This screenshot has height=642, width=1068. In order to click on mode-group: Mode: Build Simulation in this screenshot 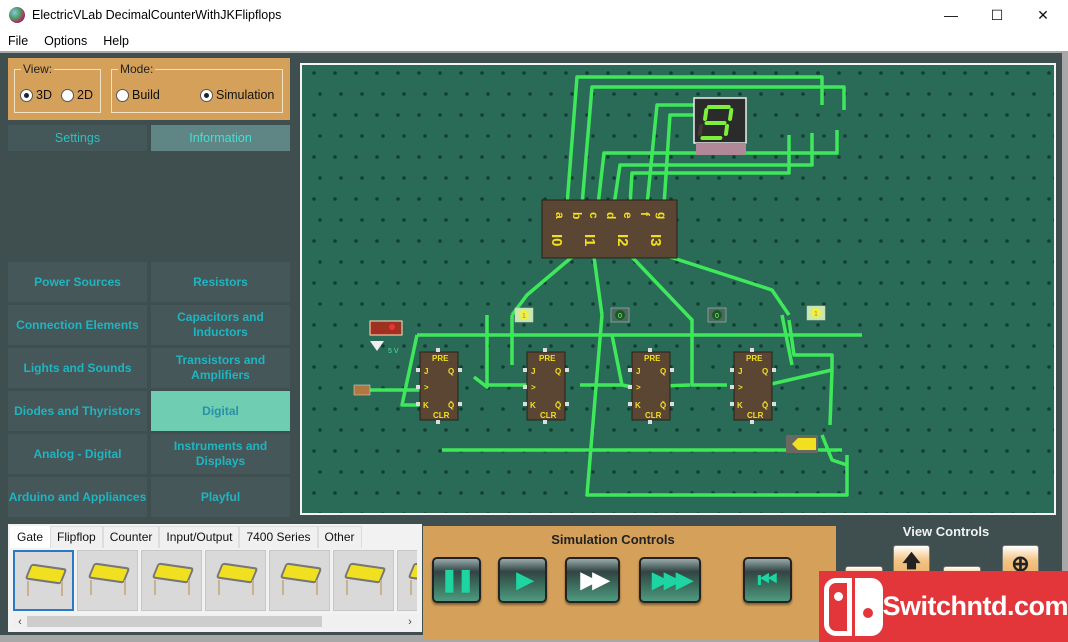, I will do `click(197, 87)`.